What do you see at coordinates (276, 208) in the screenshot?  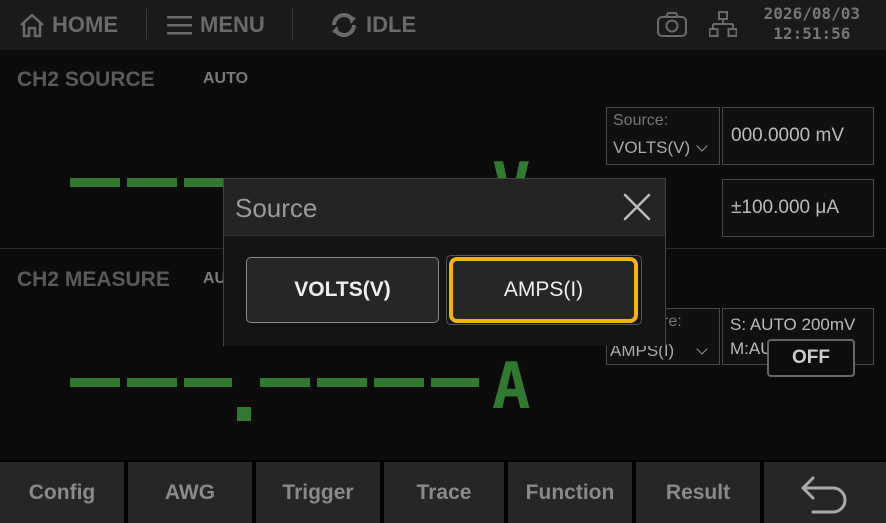 I see `dialog-title: Source` at bounding box center [276, 208].